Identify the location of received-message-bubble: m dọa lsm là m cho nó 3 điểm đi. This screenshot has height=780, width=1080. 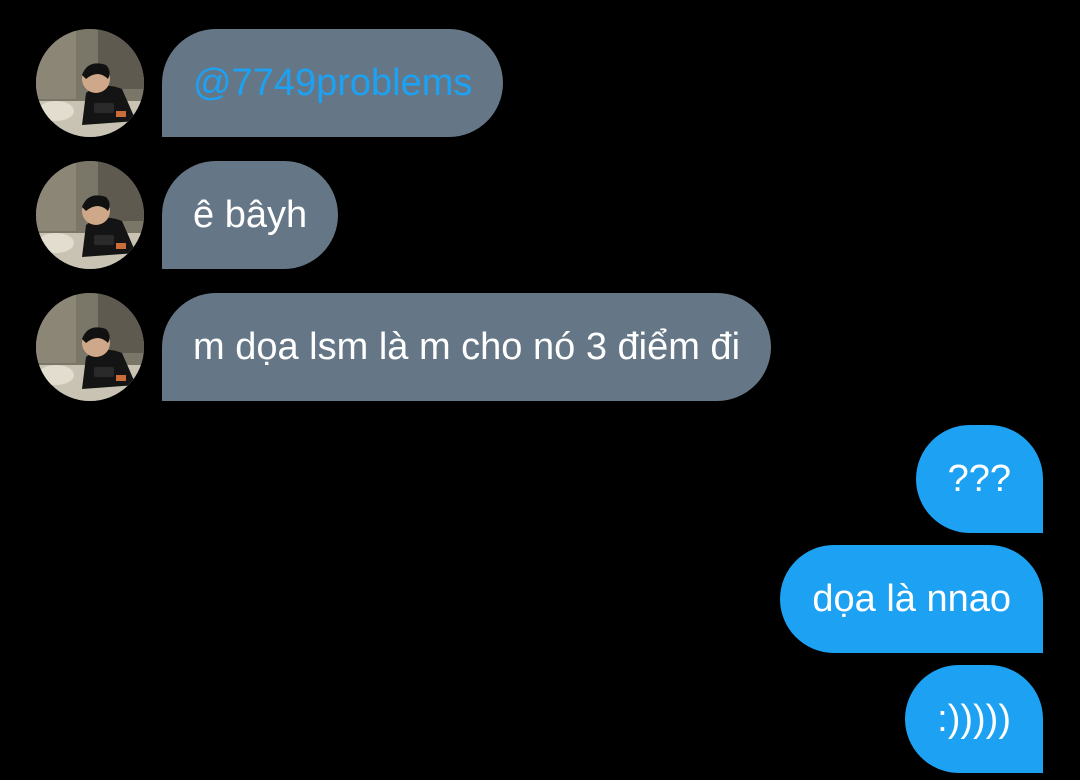
(467, 347).